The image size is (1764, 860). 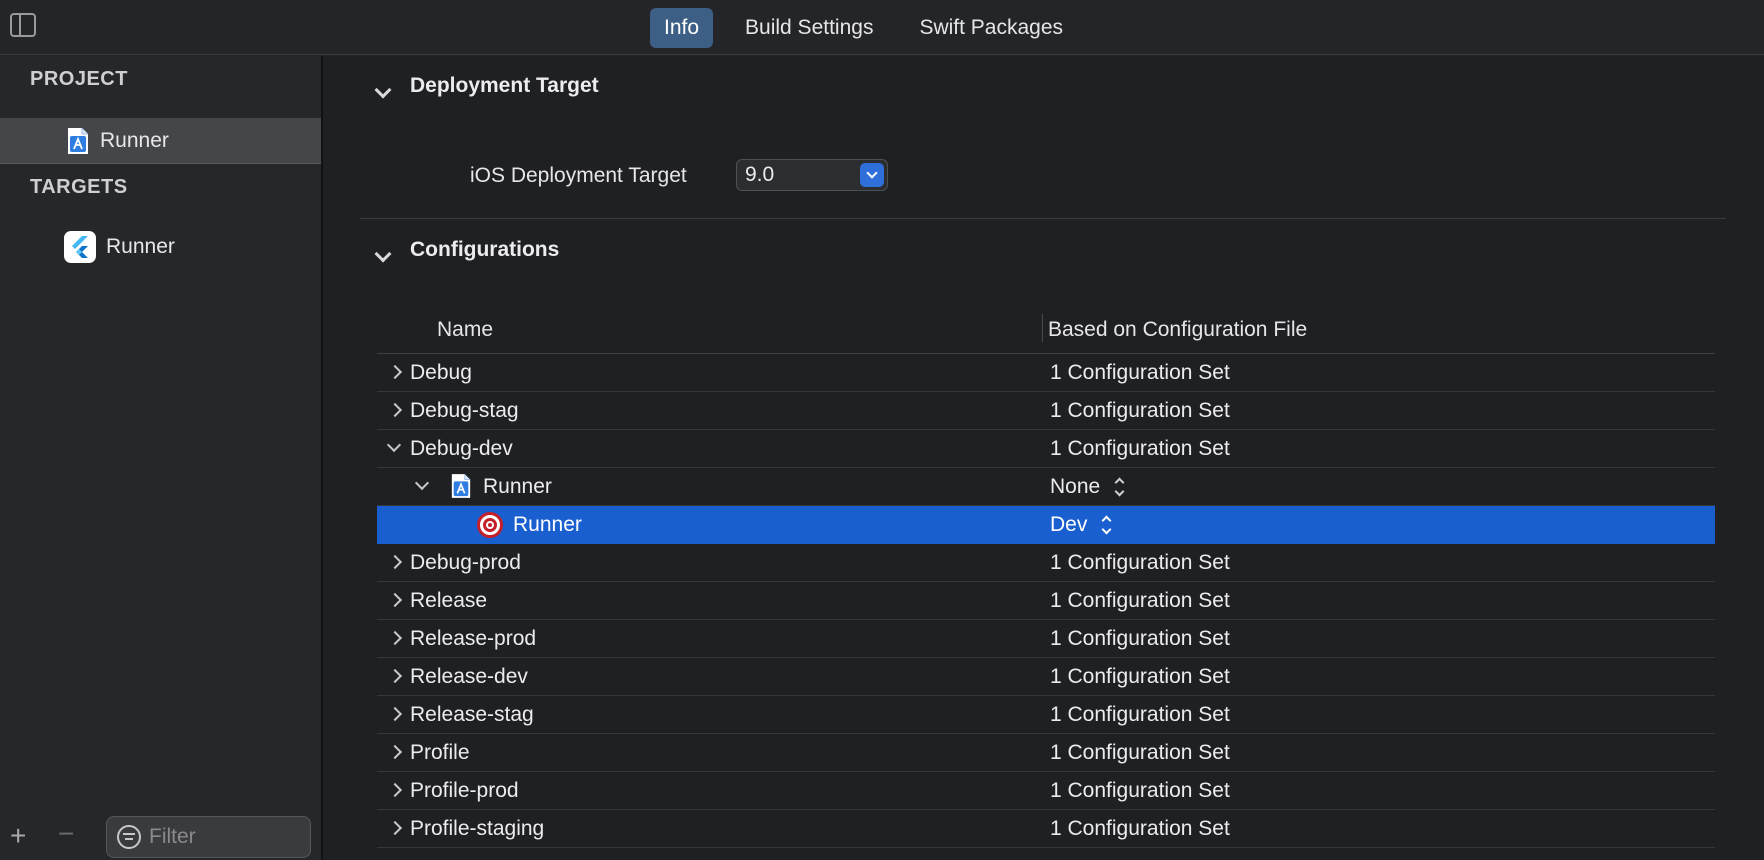 What do you see at coordinates (472, 714) in the screenshot?
I see `row-name: Release-stag` at bounding box center [472, 714].